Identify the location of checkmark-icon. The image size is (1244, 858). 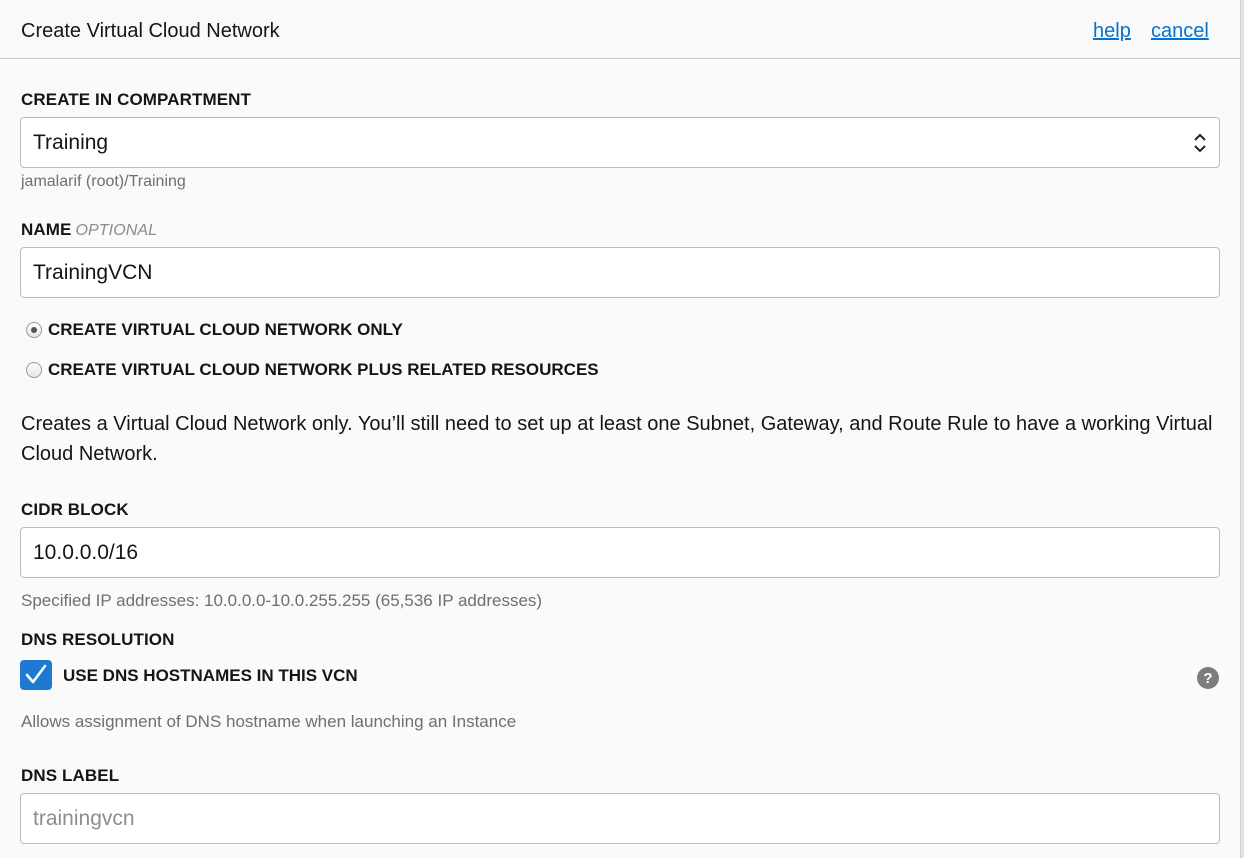
(36, 674).